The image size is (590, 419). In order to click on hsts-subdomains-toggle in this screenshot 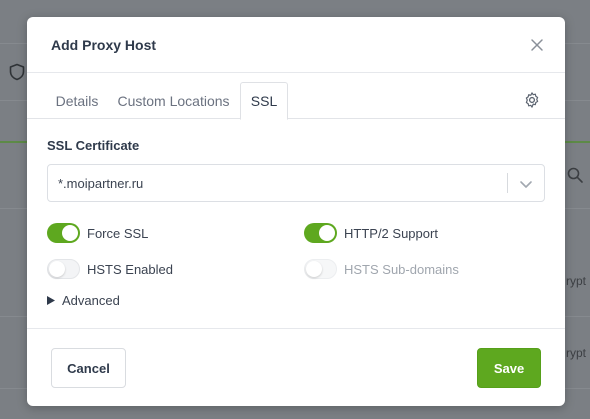, I will do `click(320, 269)`.